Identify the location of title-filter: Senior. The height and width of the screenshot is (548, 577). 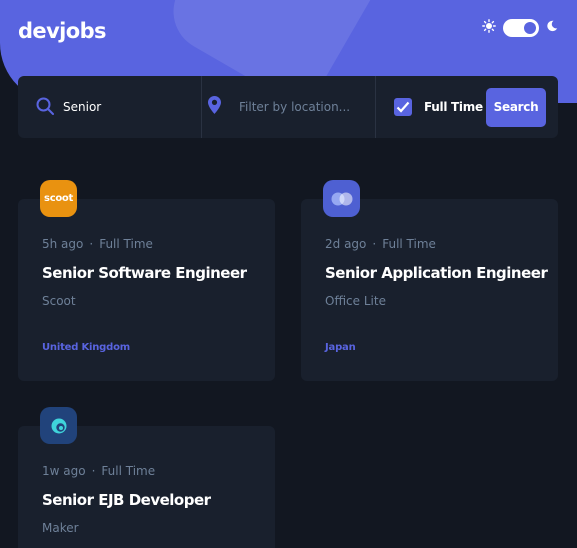
(109, 107).